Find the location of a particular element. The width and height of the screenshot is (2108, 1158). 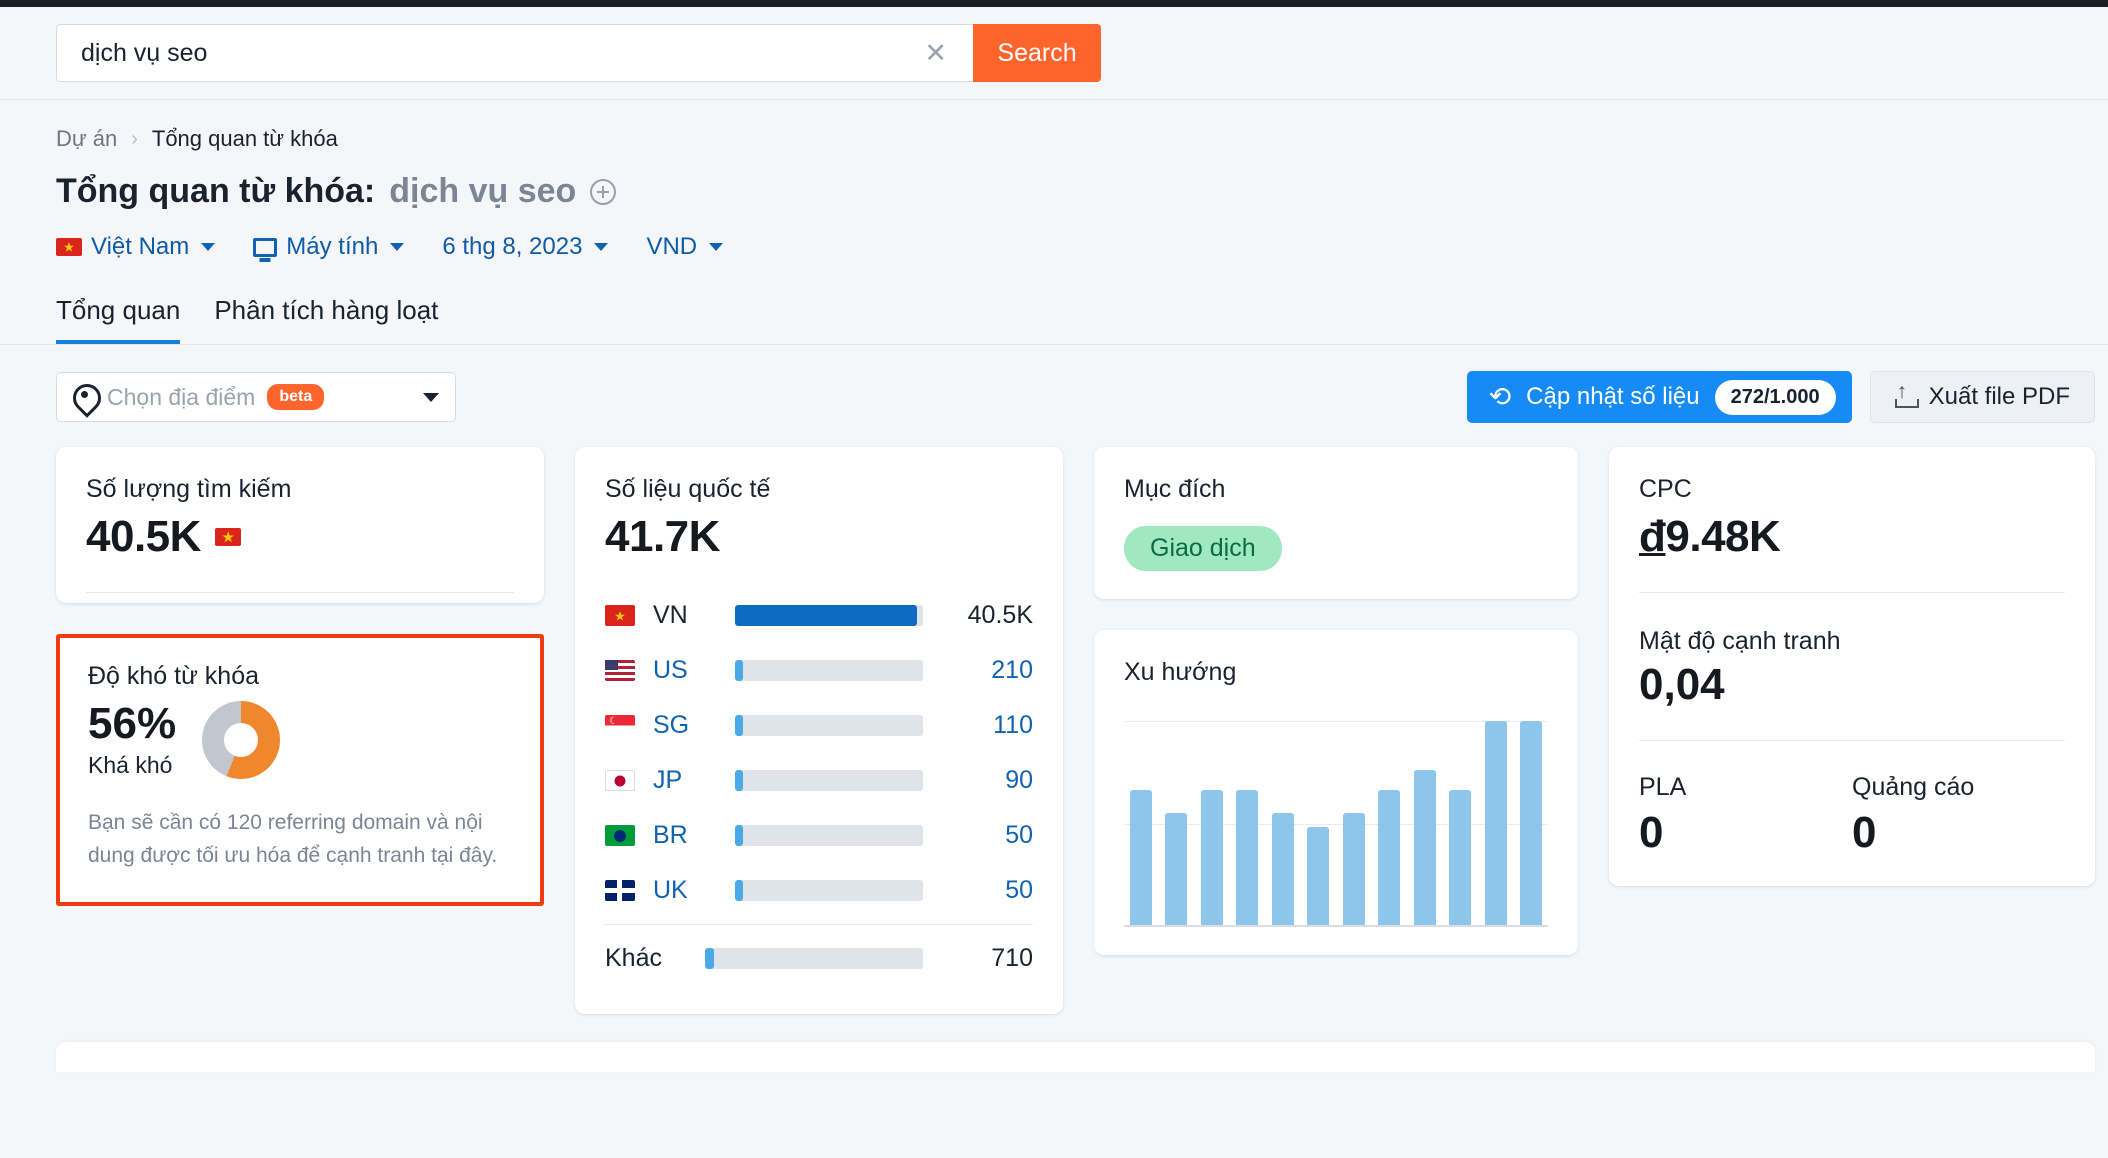

country-row: BR 50 is located at coordinates (819, 835).